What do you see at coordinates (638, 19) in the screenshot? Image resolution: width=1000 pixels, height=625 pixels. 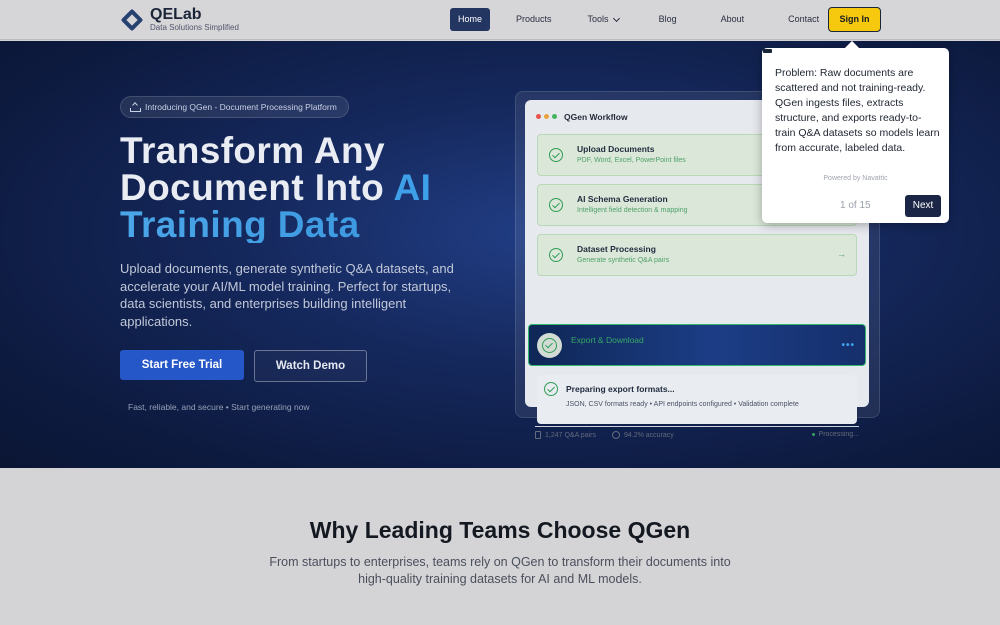 I see `nav-links: Home Products Tools Blog About Contact` at bounding box center [638, 19].